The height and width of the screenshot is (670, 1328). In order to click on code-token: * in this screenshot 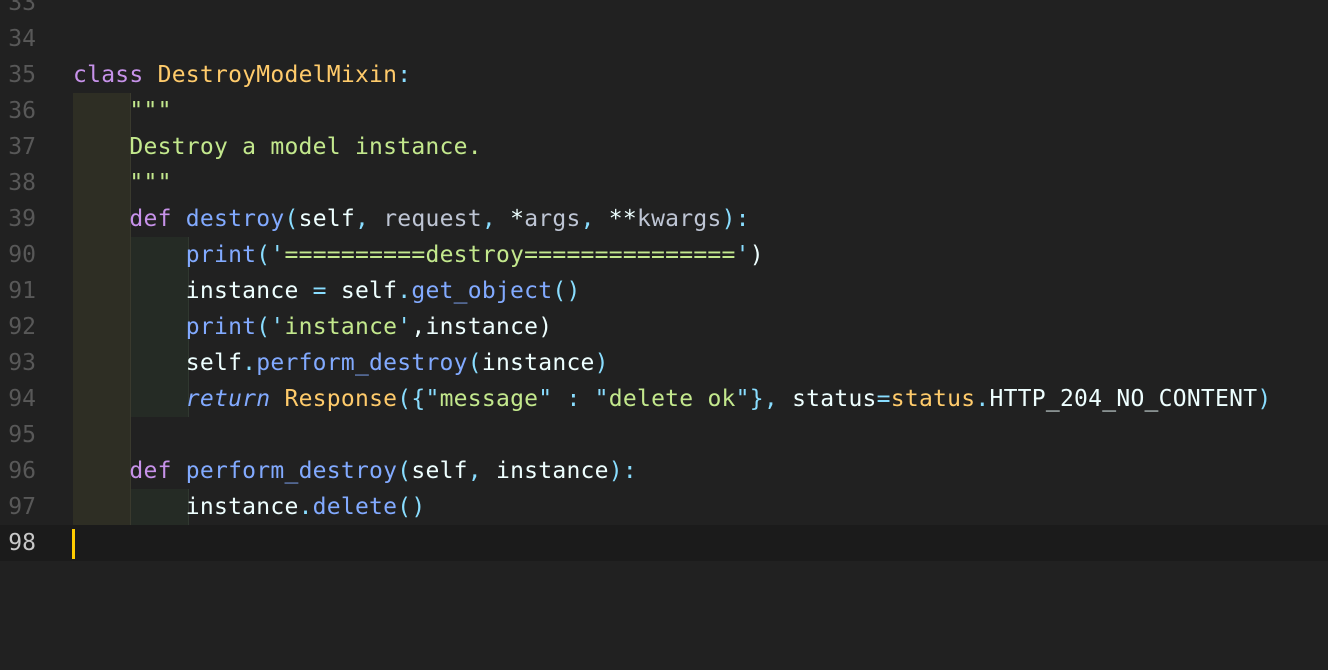, I will do `click(517, 219)`.